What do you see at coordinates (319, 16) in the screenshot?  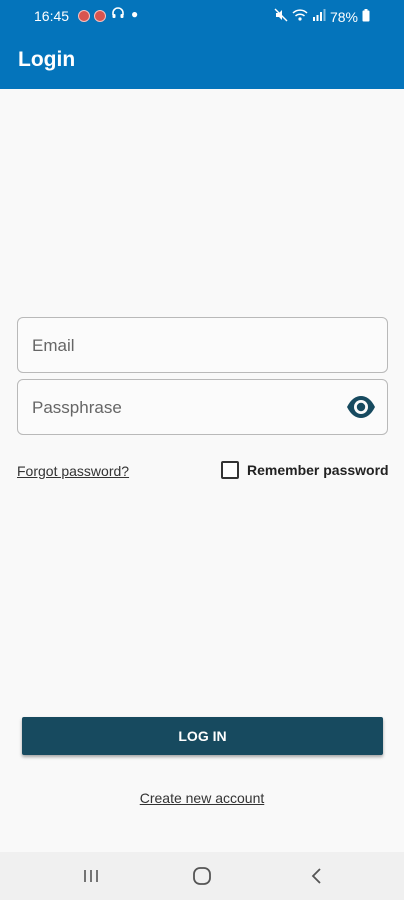 I see `signal-icon` at bounding box center [319, 16].